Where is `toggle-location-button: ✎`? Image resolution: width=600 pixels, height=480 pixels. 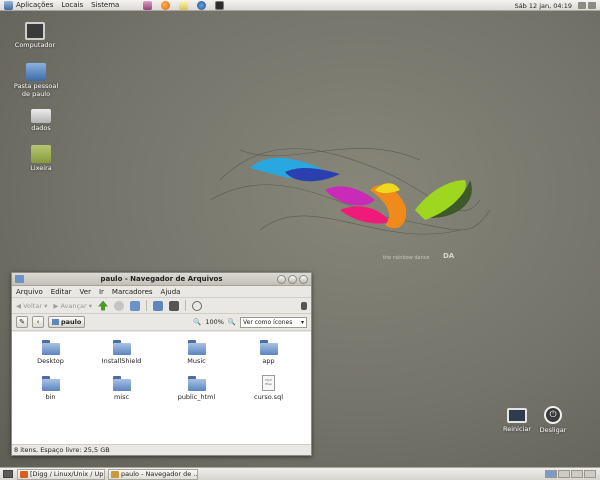
toggle-location-button: ✎ is located at coordinates (22, 322).